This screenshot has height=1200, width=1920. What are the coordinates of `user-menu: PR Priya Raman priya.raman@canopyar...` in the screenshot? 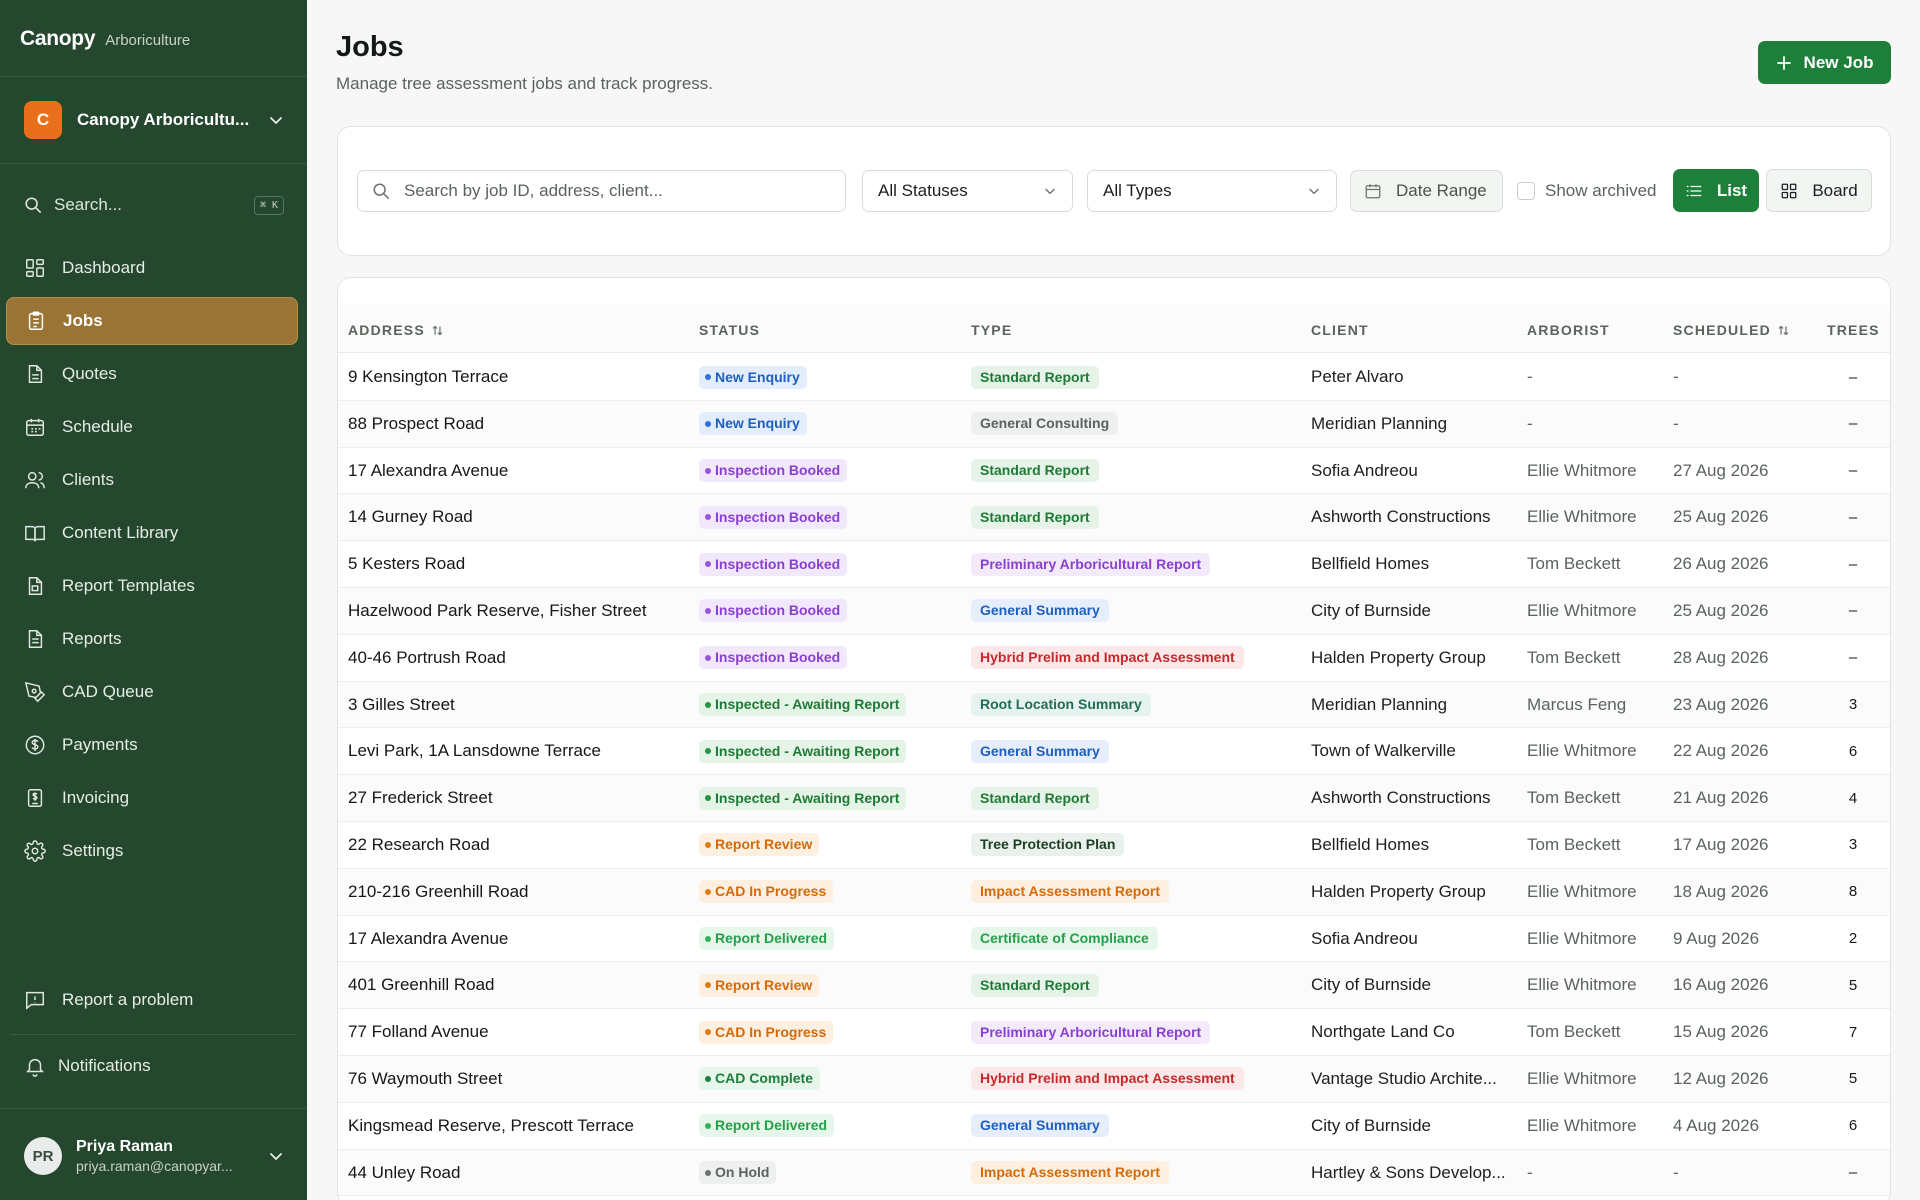 It's located at (155, 1156).